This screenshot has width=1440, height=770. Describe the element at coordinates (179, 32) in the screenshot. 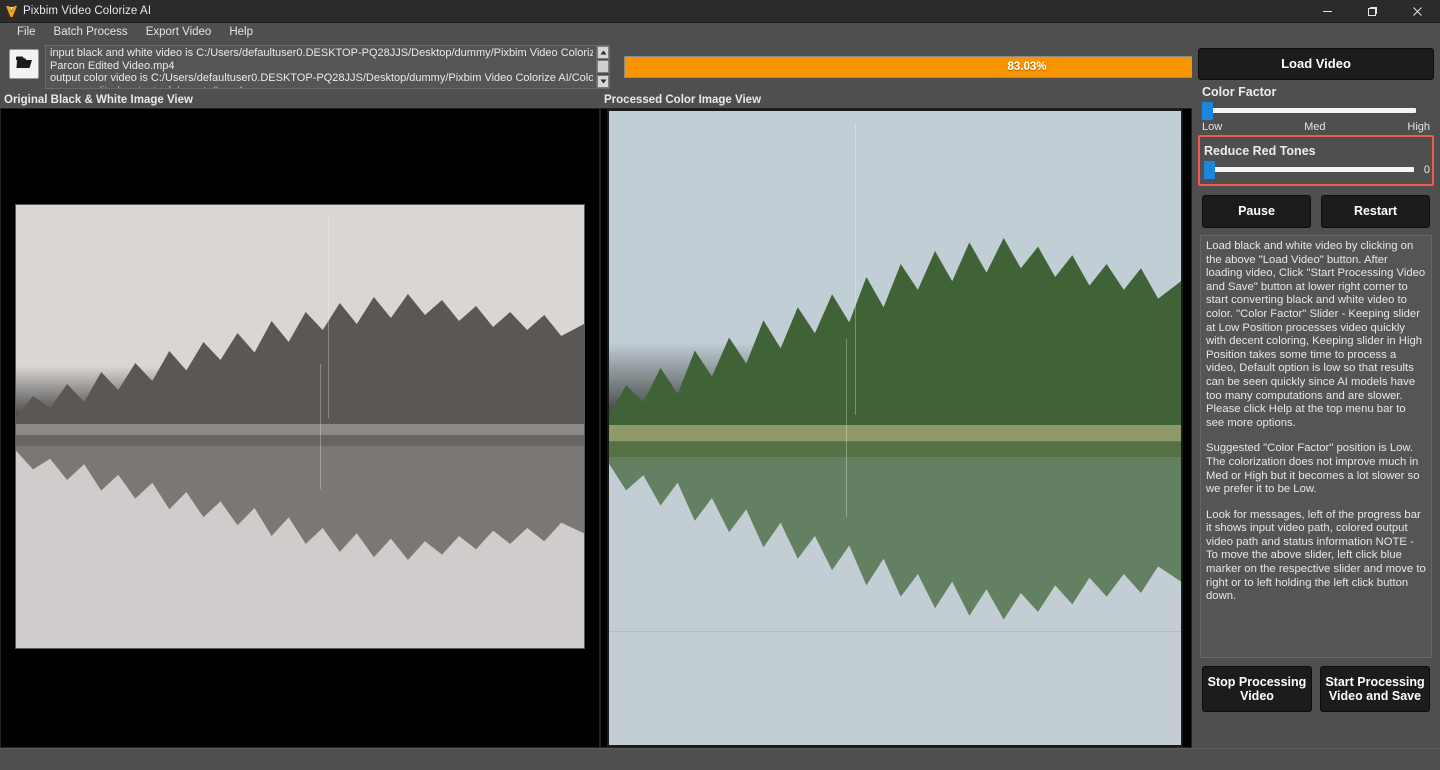

I see `menu-item-export-video: Export Video` at that location.